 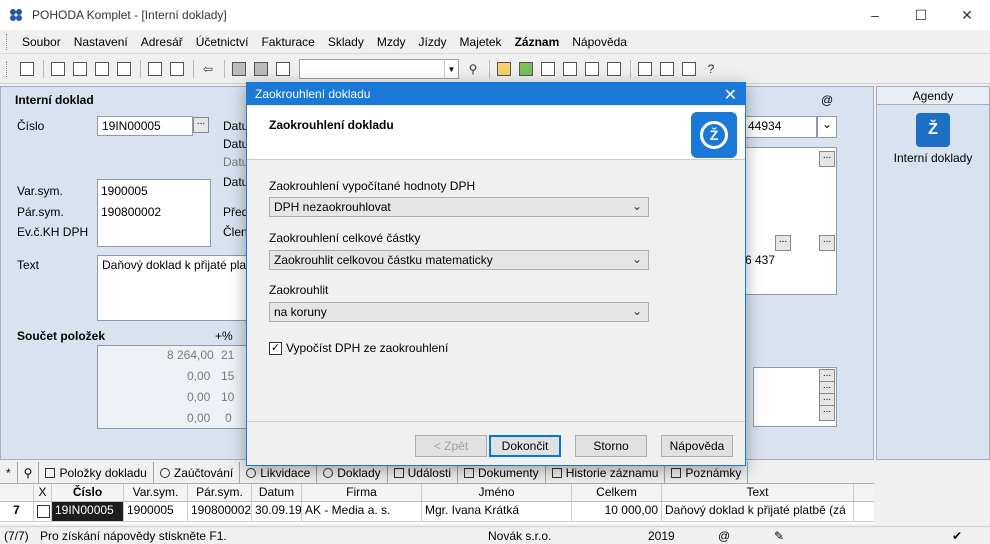 I want to click on iban-icon, so click(x=614, y=69).